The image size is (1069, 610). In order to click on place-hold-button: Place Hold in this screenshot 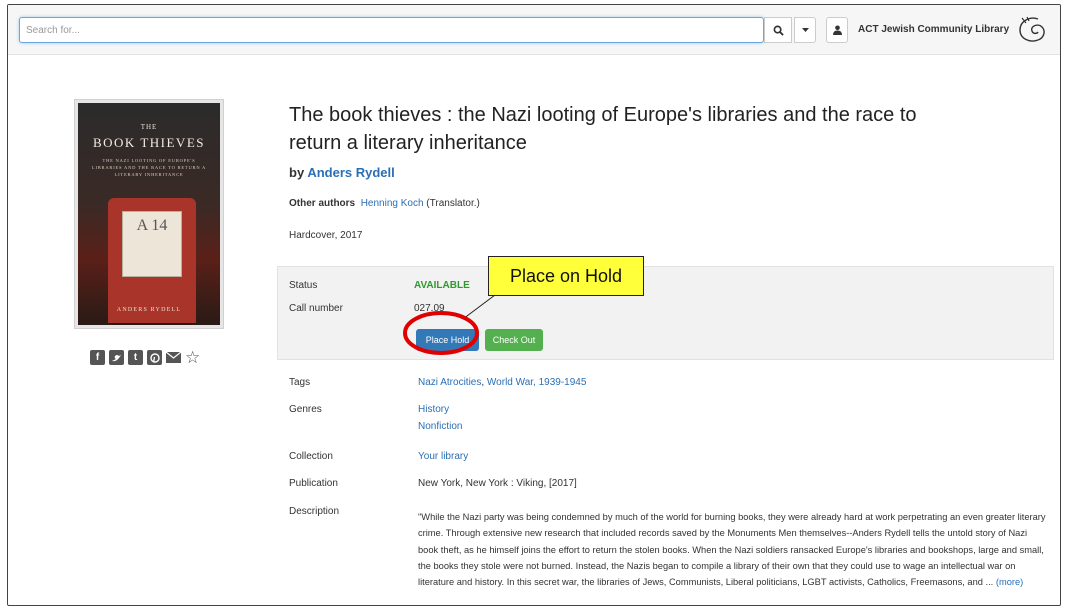, I will do `click(447, 340)`.